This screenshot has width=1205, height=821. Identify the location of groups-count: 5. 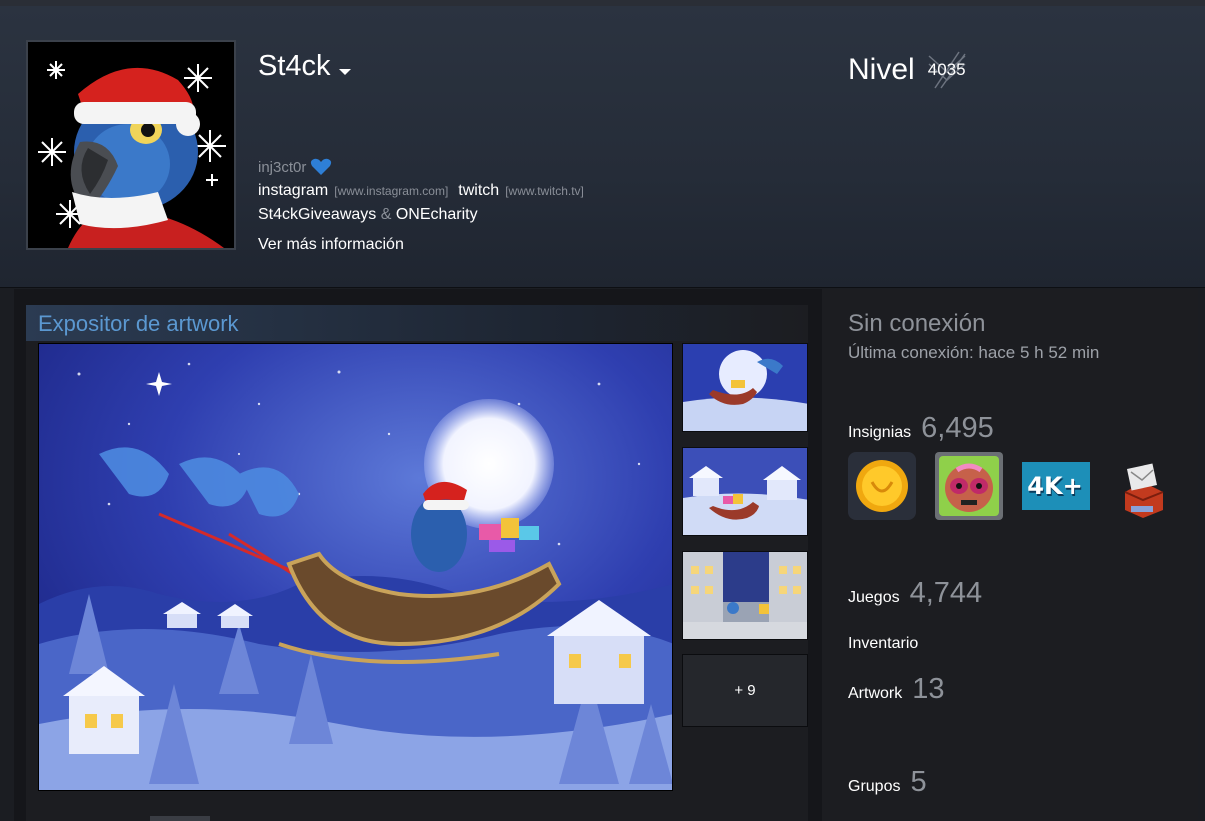
(918, 782).